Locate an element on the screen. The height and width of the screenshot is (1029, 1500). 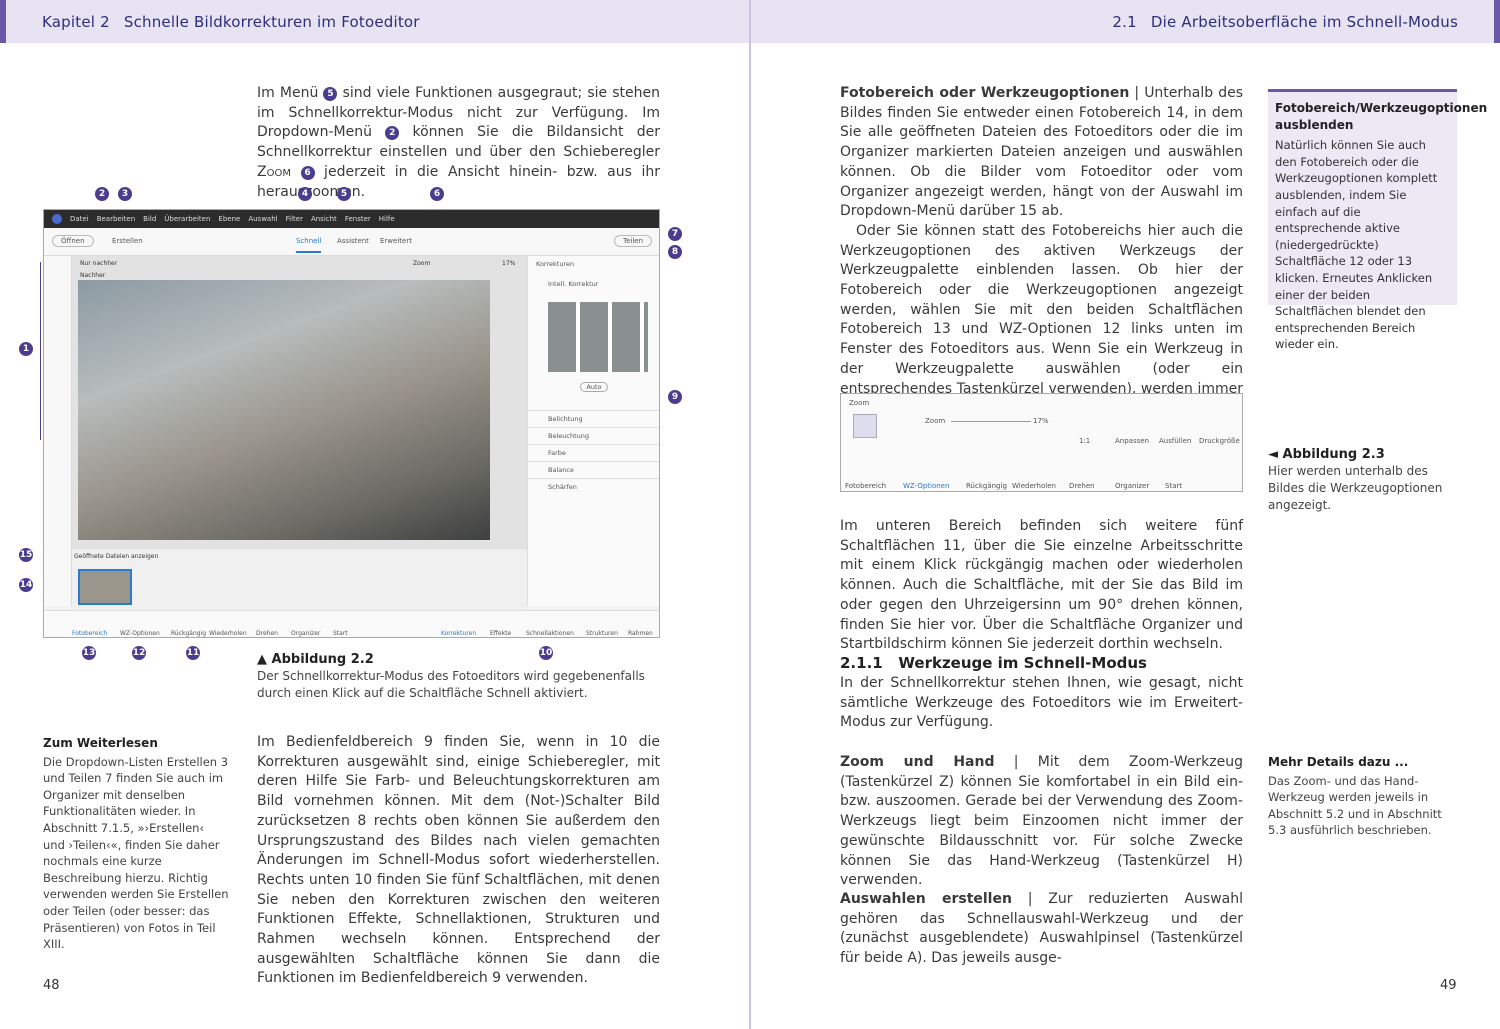
zfig-btn-wz: WZ-Optionen is located at coordinates (926, 486).